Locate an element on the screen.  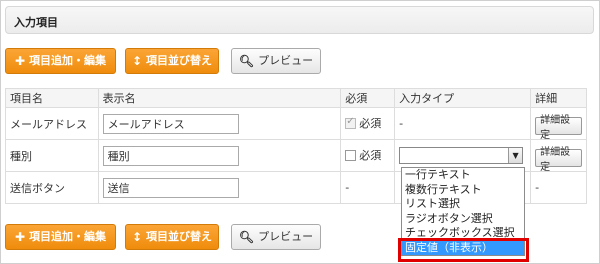
field-name: 送信ボタン is located at coordinates (52, 187).